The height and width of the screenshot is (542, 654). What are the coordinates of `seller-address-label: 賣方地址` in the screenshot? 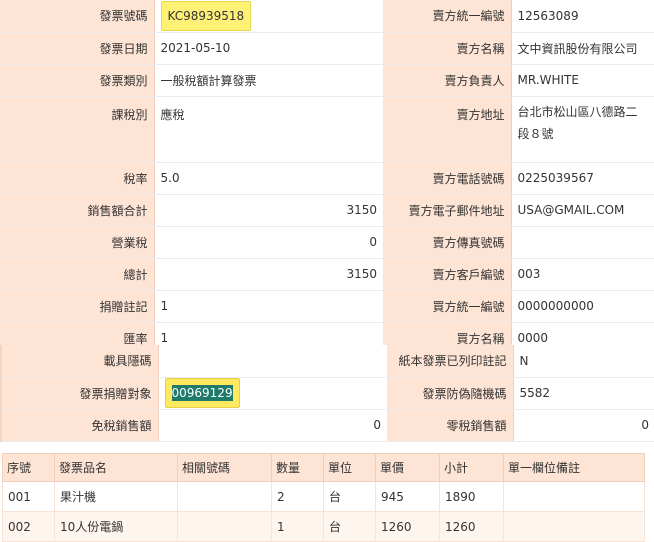 It's located at (447, 129).